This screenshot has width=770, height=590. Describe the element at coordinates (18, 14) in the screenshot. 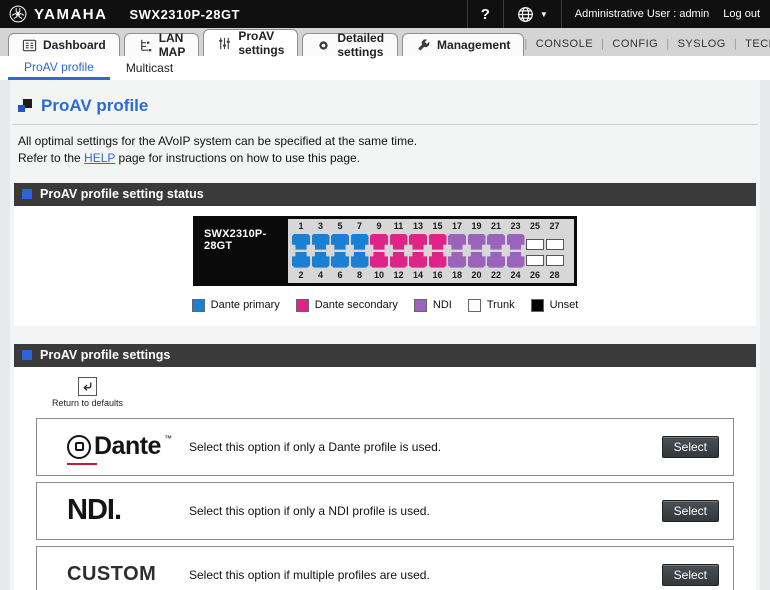

I see `yamaha-logo-icon` at that location.